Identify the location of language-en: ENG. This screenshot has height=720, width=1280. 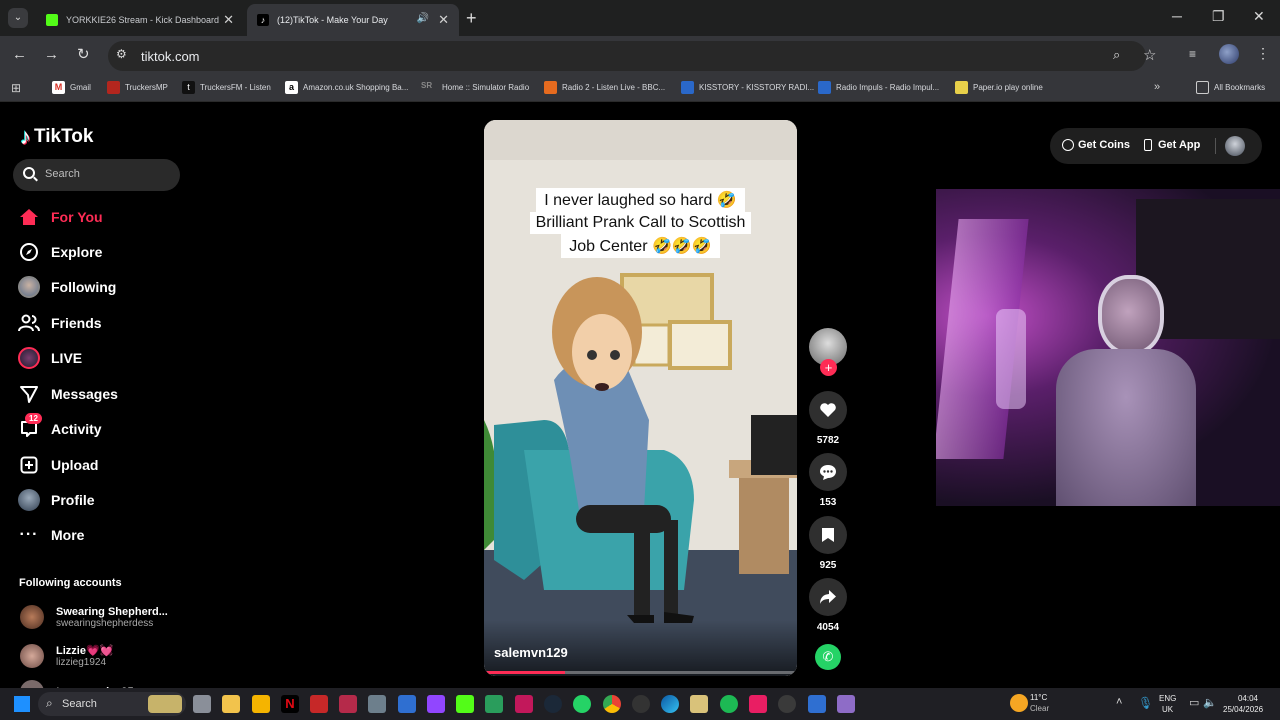
(1167, 698).